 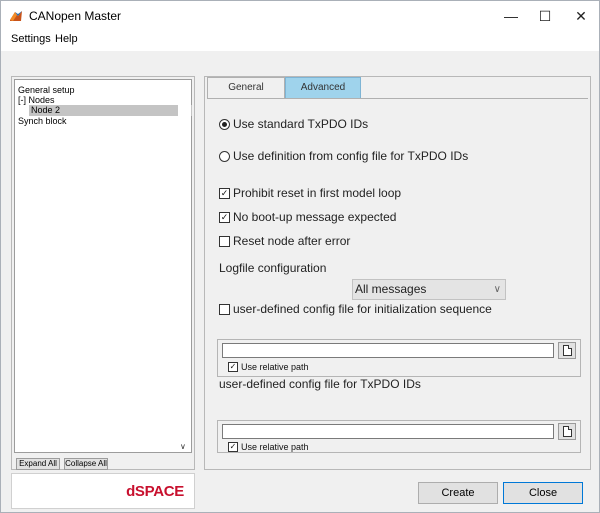 I want to click on matlab-app-icon, so click(x=16, y=16).